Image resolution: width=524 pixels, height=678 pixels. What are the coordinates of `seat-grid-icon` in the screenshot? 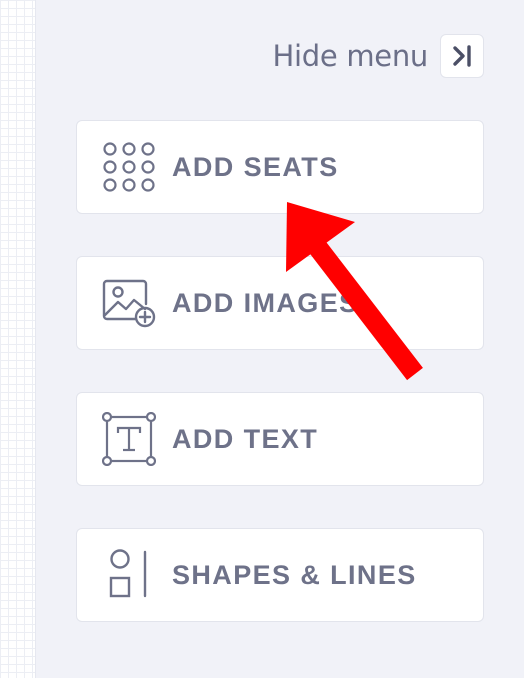 It's located at (129, 167).